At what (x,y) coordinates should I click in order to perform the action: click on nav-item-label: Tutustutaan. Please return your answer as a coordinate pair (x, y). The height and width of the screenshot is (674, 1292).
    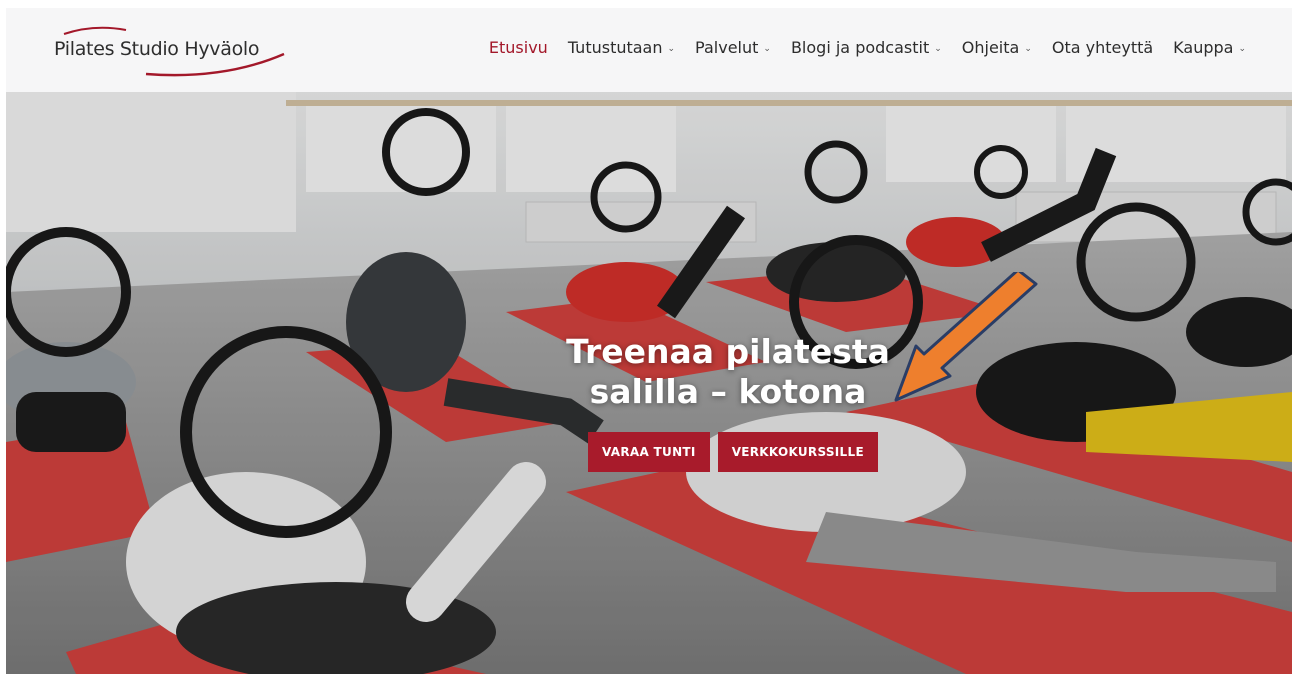
    Looking at the image, I should click on (615, 47).